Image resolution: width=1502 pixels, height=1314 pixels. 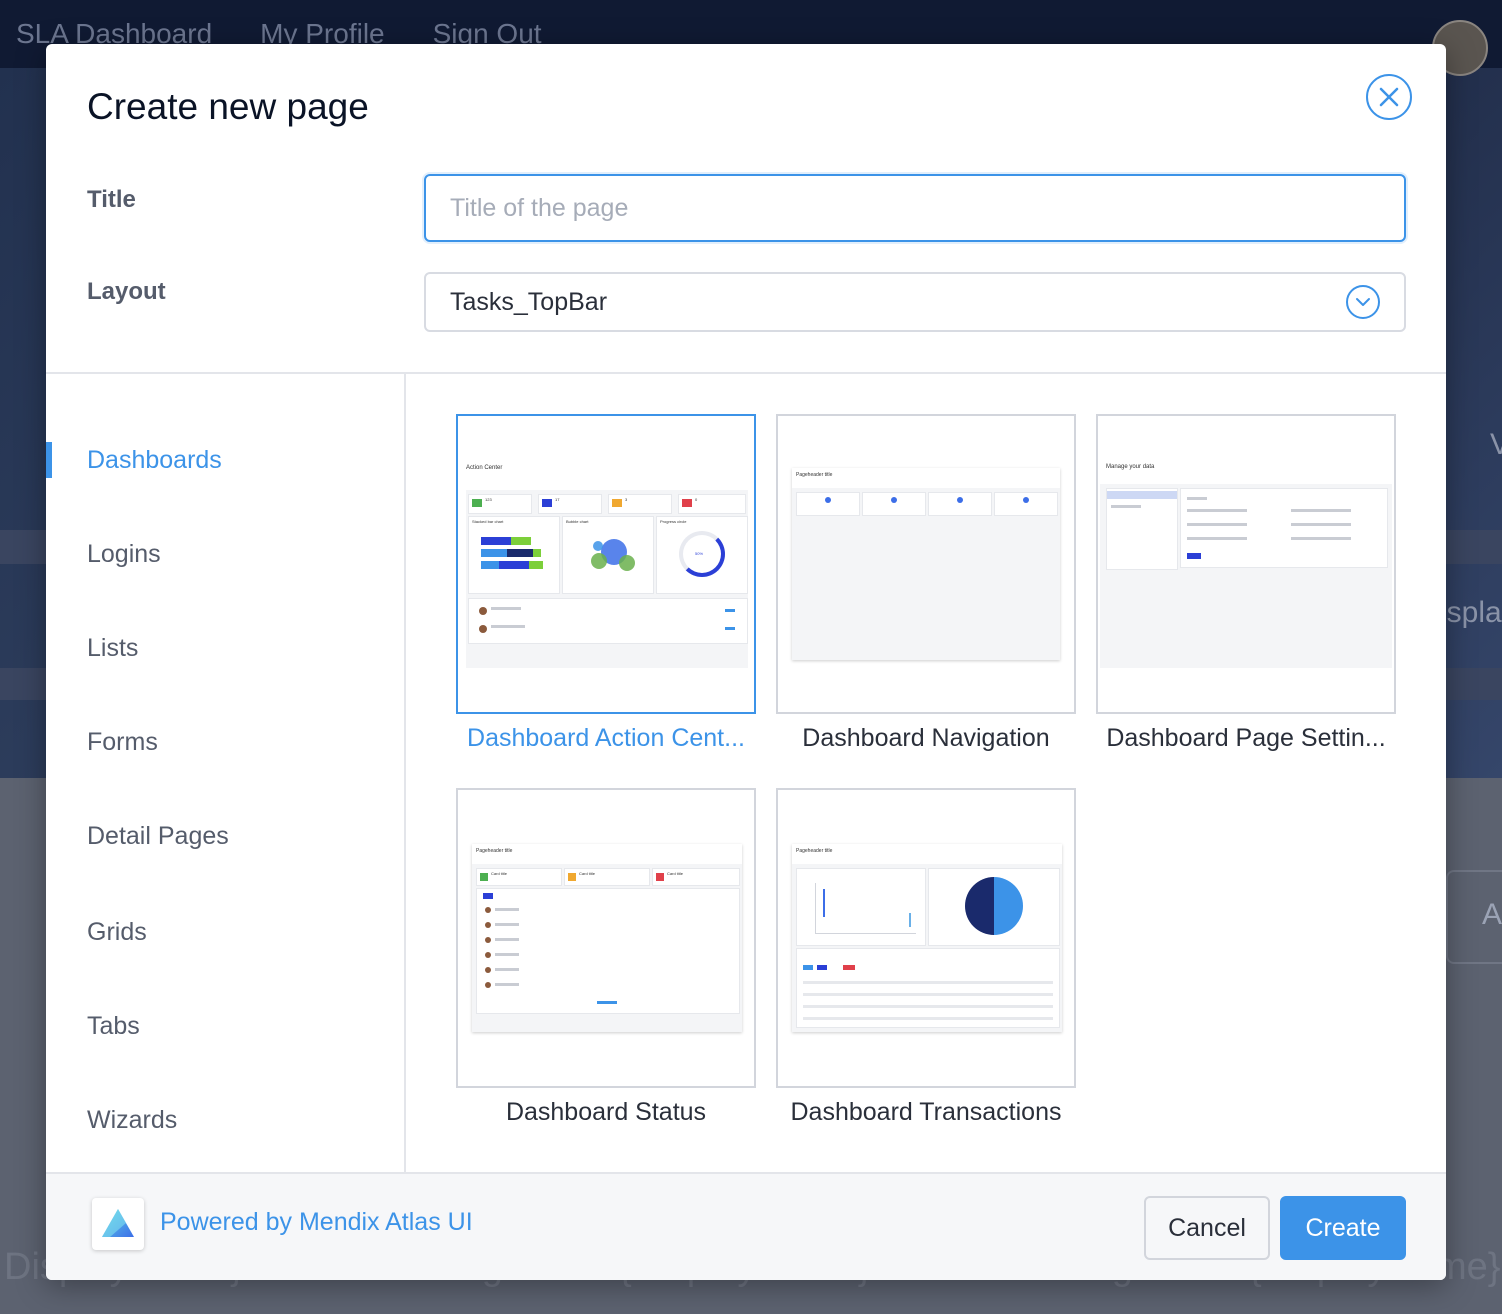 What do you see at coordinates (746, 1226) in the screenshot?
I see `dialog-footer: Powered by Mendix Atlas UI Cancel Create` at bounding box center [746, 1226].